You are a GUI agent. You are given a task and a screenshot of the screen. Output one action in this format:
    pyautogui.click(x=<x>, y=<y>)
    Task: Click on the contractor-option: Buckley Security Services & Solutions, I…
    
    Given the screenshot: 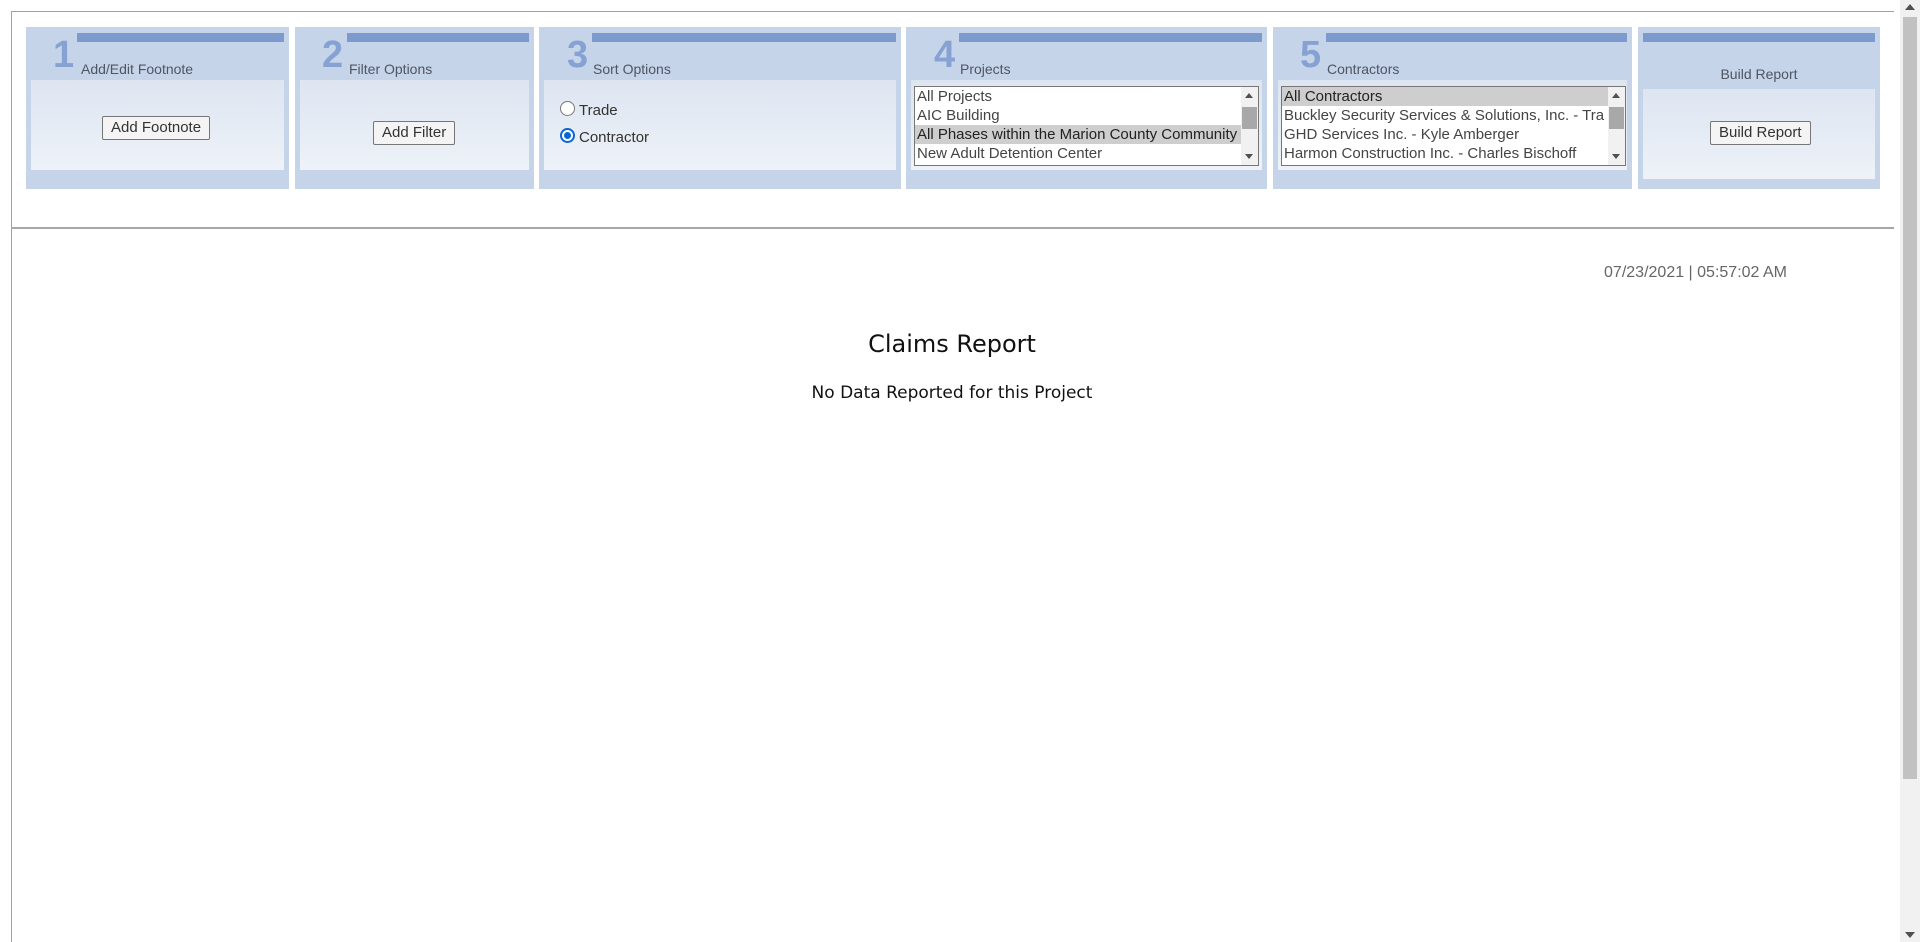 What is the action you would take?
    pyautogui.click(x=1445, y=115)
    